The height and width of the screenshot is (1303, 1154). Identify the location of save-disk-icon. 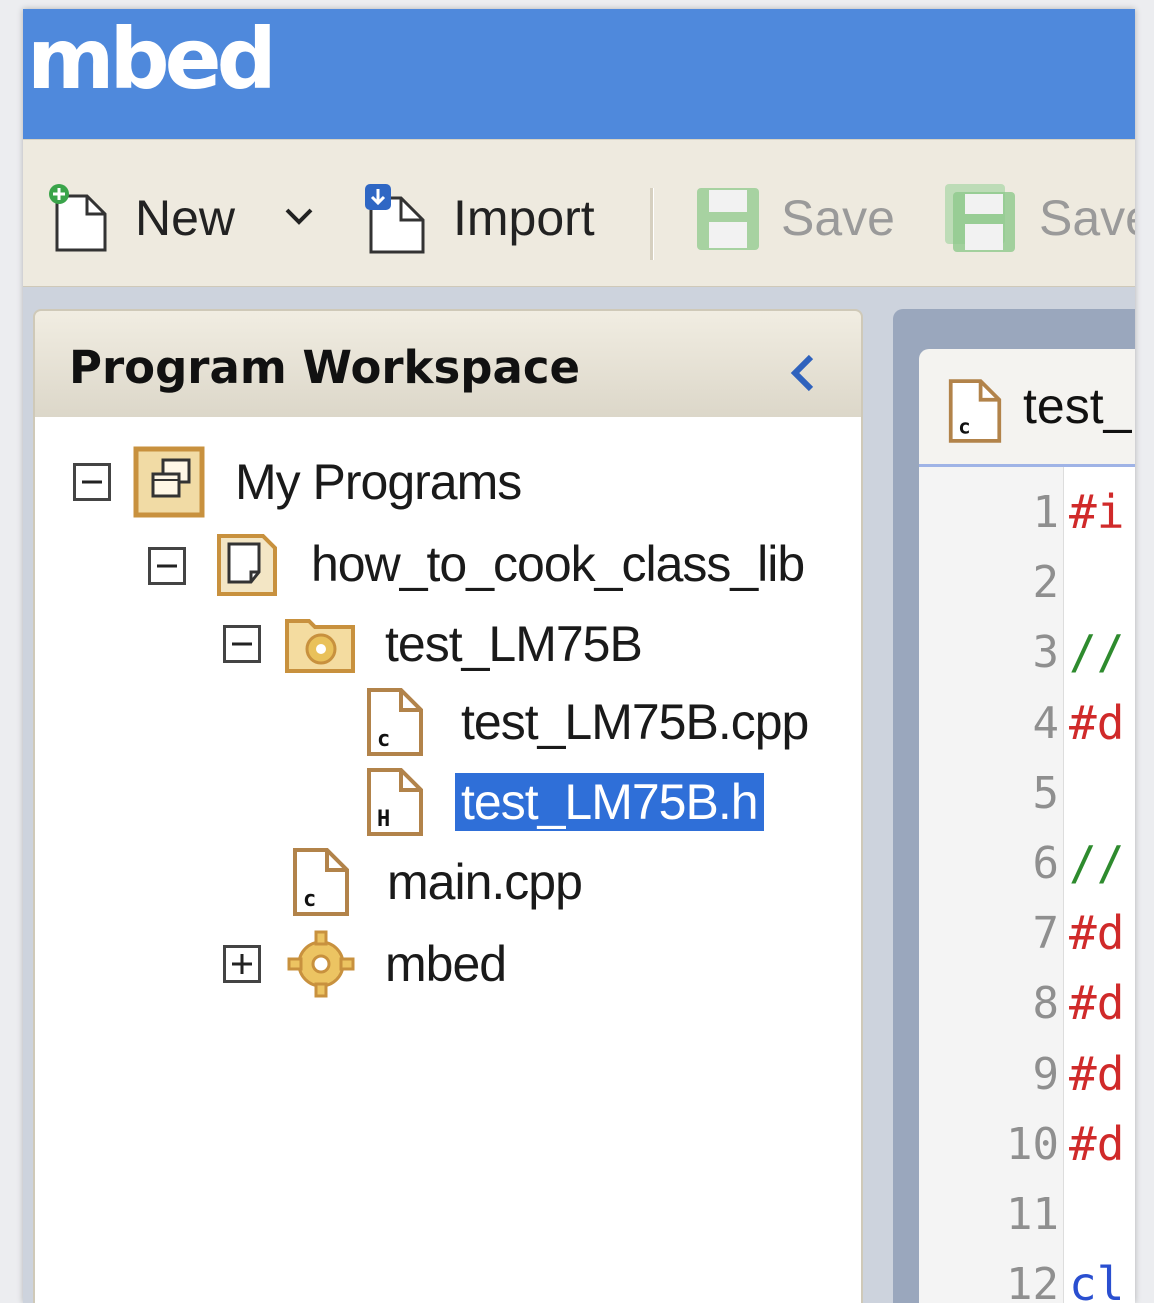
(728, 219).